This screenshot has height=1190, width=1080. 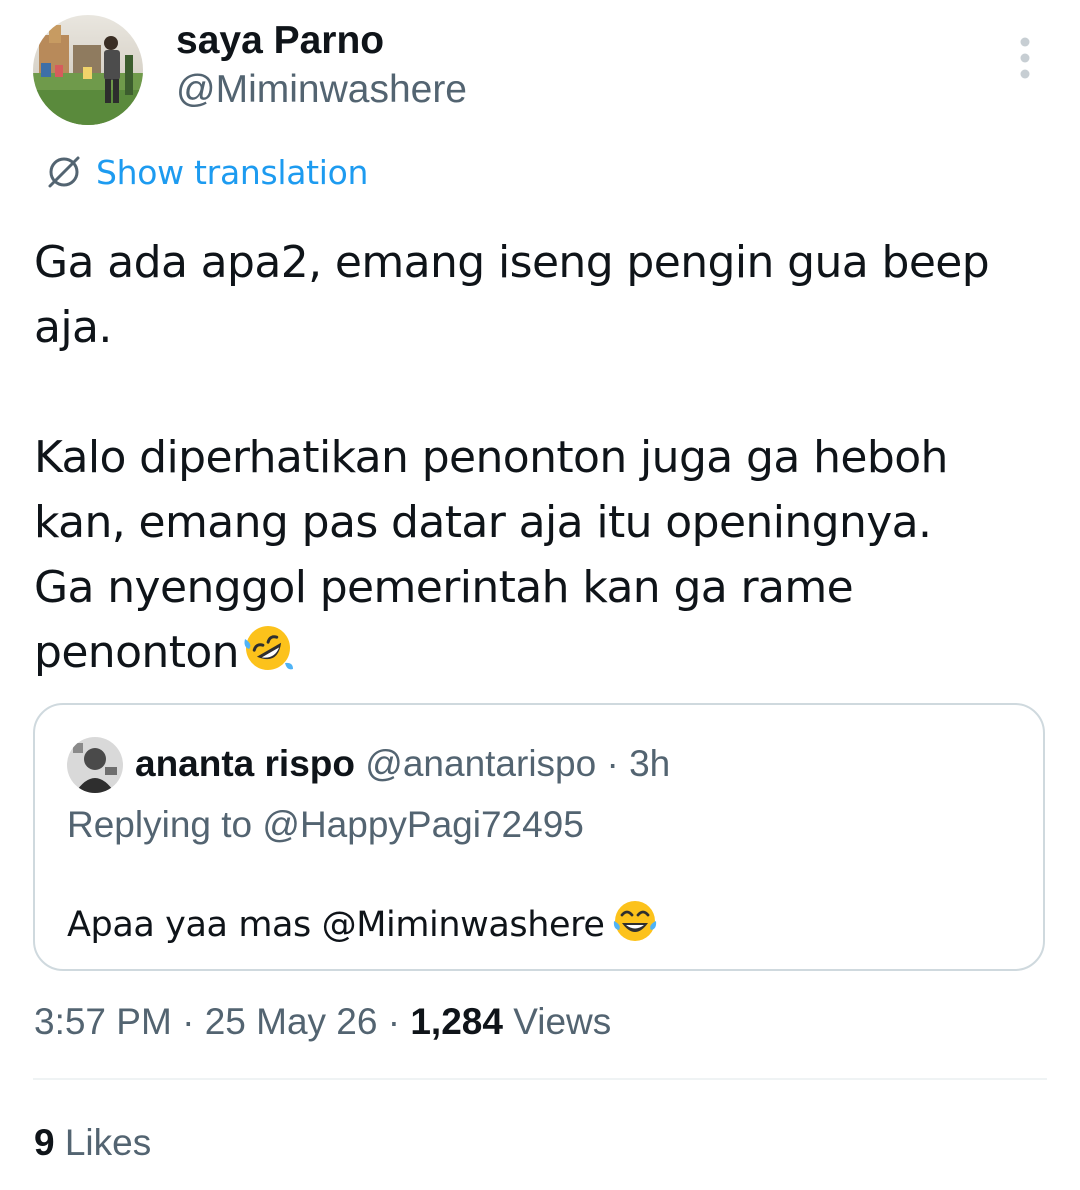 I want to click on tweet-time: 3:57 PM, so click(x=103, y=1021).